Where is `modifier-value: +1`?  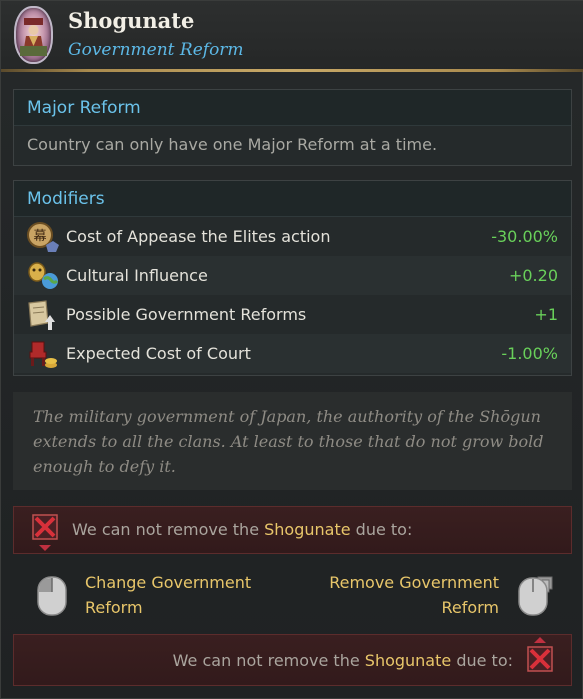 modifier-value: +1 is located at coordinates (546, 314).